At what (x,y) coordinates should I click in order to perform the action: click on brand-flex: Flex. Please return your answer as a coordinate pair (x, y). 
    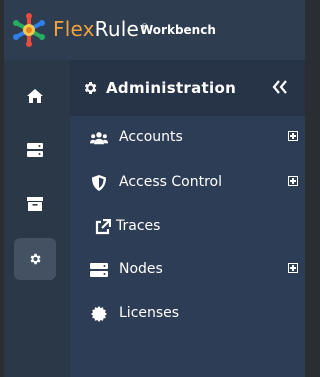
    Looking at the image, I should click on (74, 29).